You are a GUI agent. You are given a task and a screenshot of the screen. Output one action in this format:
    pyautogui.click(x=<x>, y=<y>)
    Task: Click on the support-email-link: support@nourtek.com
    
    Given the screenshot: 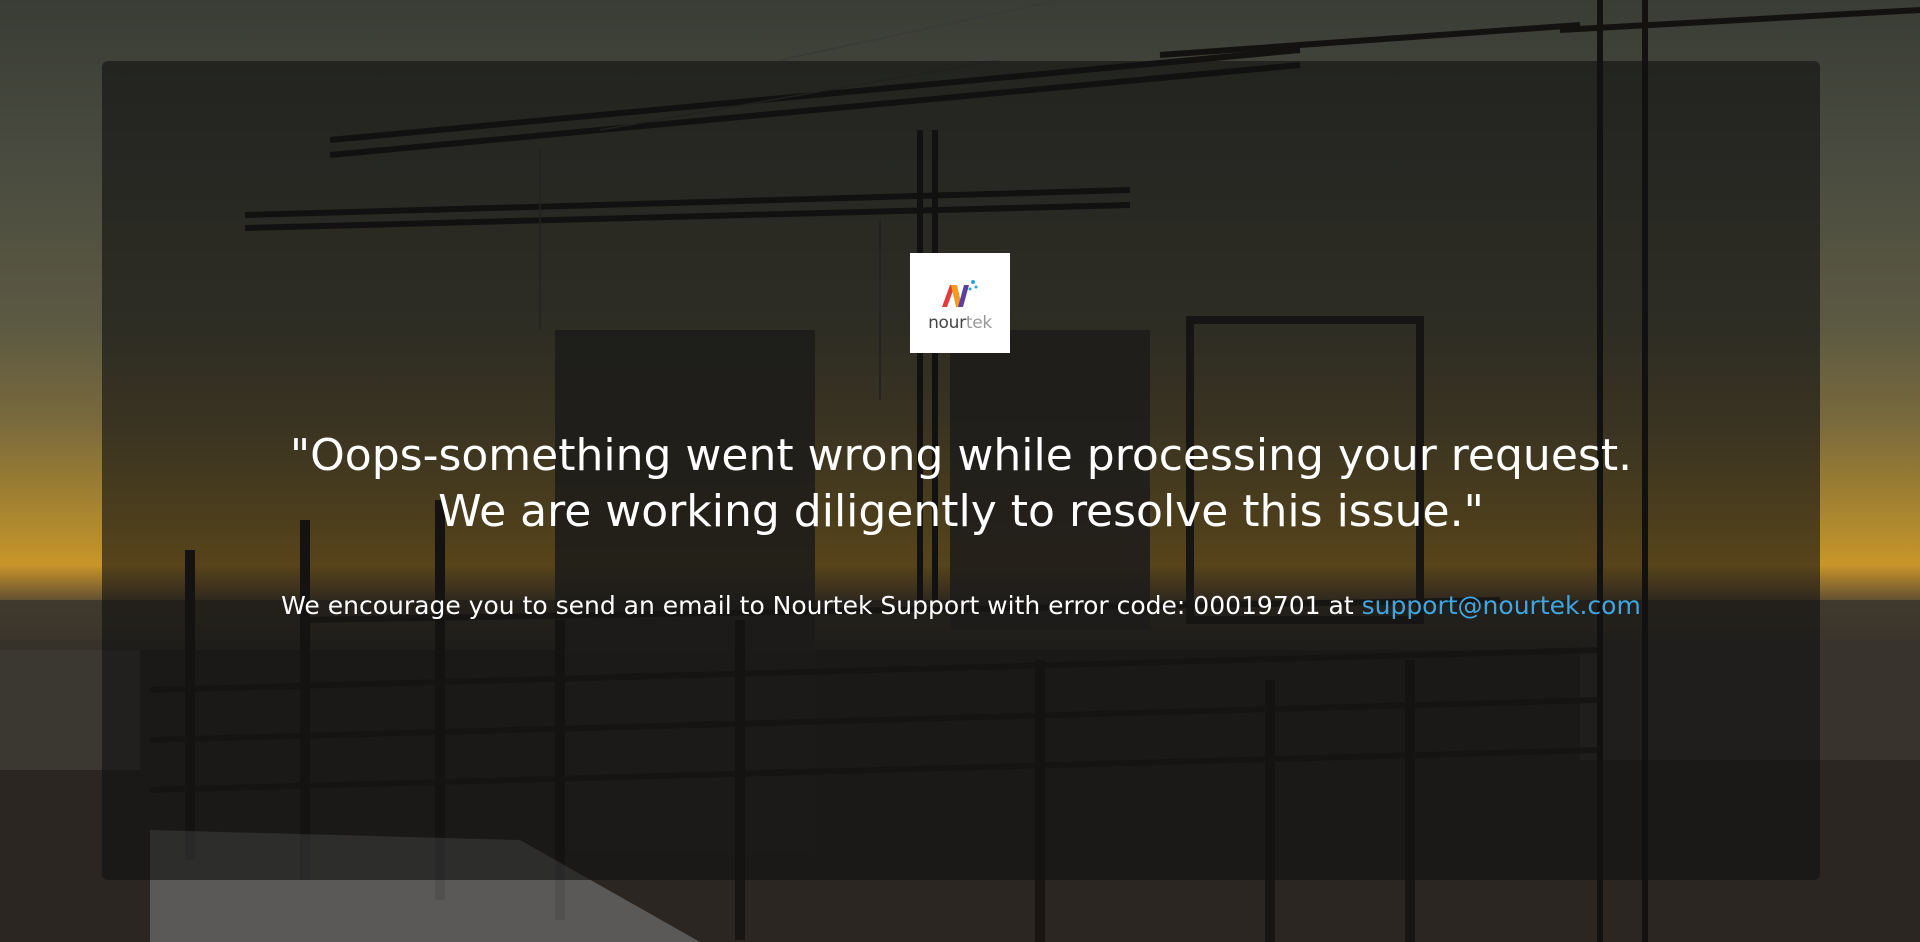 What is the action you would take?
    pyautogui.click(x=1501, y=605)
    